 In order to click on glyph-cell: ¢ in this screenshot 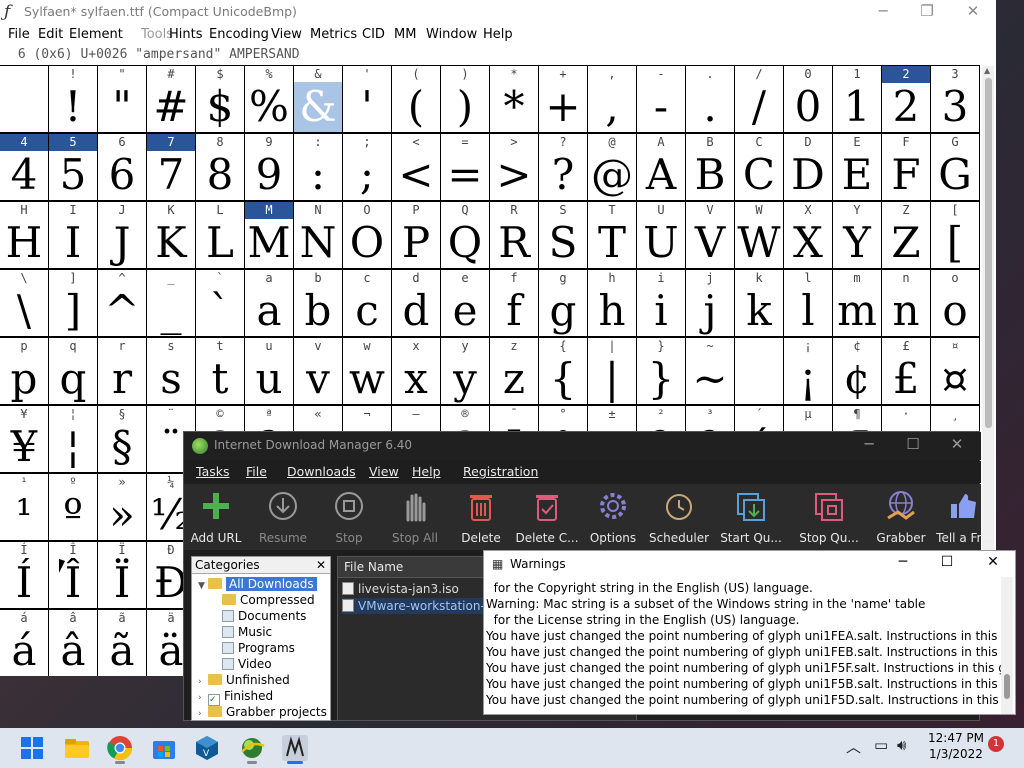, I will do `click(857, 379)`.